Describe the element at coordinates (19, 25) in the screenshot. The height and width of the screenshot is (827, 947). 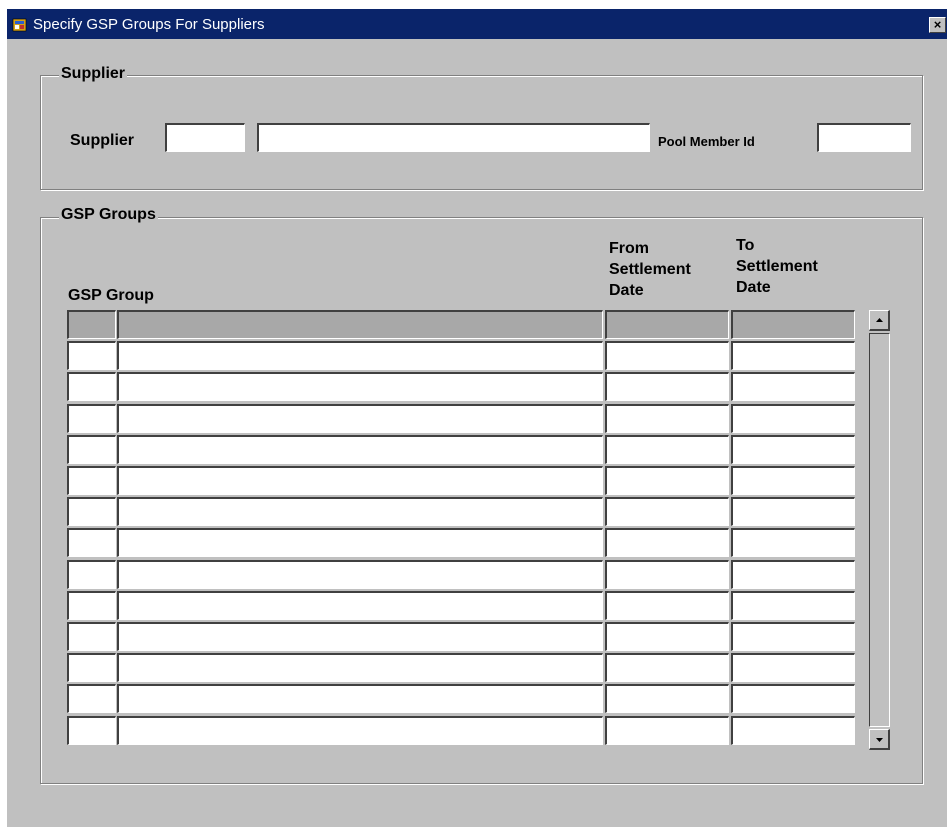
I see `window-app-icon` at that location.